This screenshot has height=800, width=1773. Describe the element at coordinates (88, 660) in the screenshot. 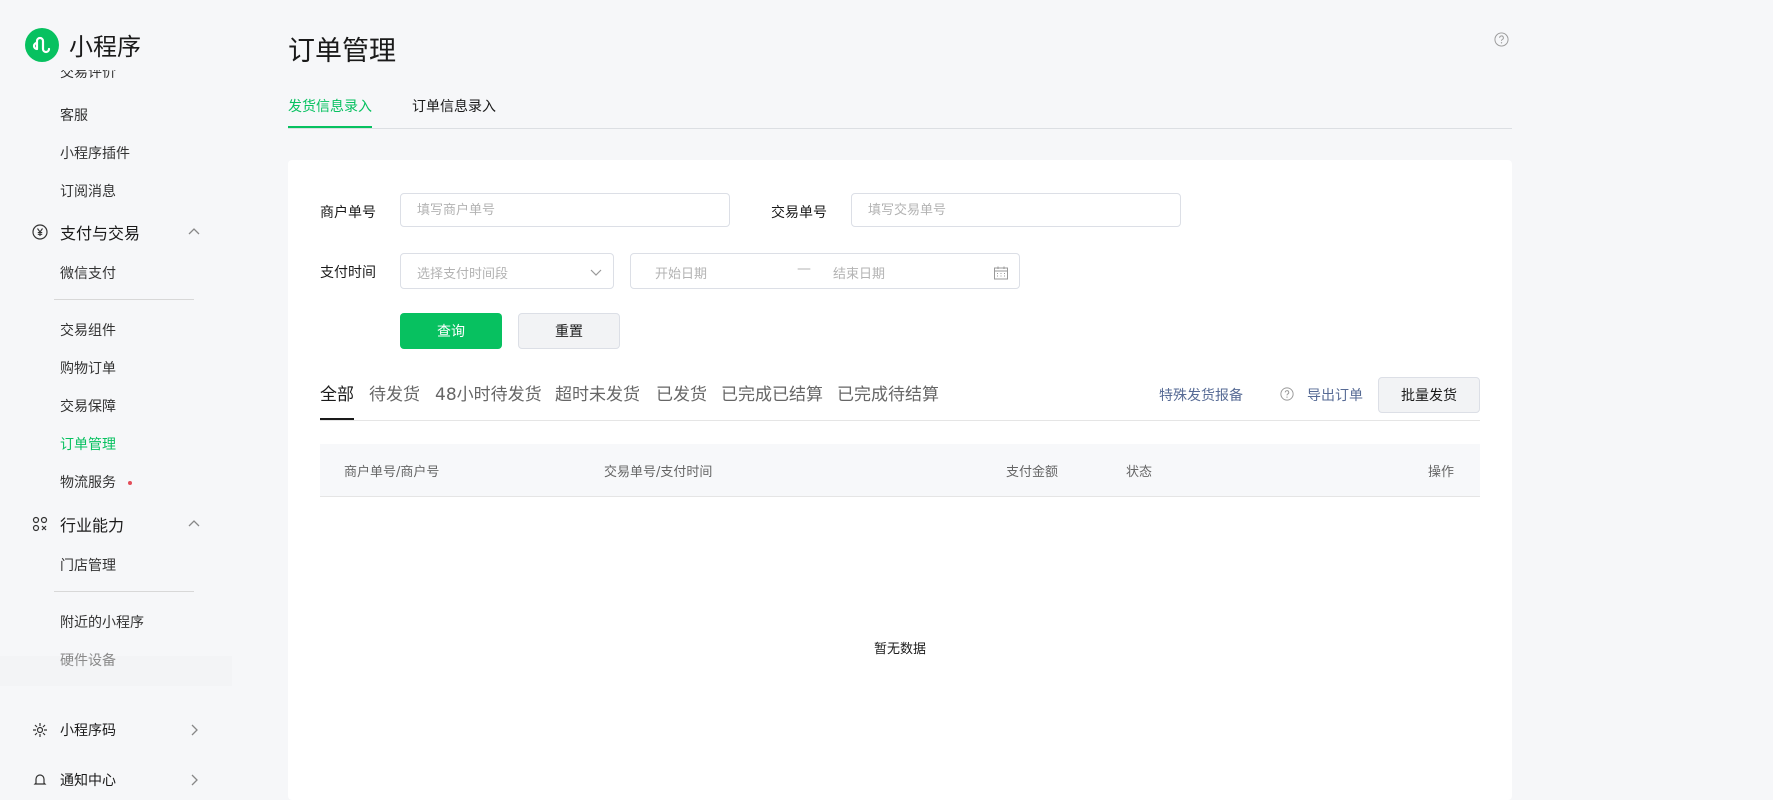

I see `sidebar-item-hardware: 硬件设备` at that location.